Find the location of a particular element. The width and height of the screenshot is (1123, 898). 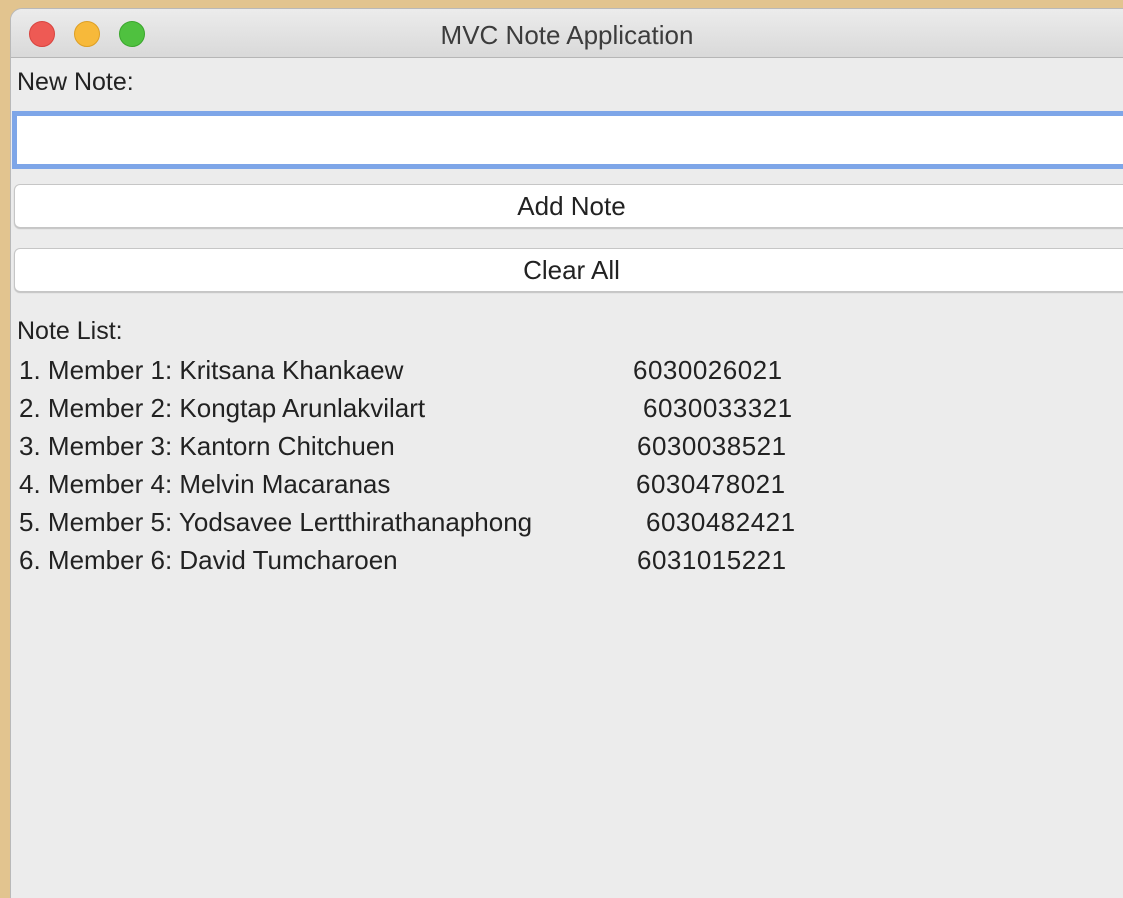

new-note-label: New Note: is located at coordinates (75, 82).